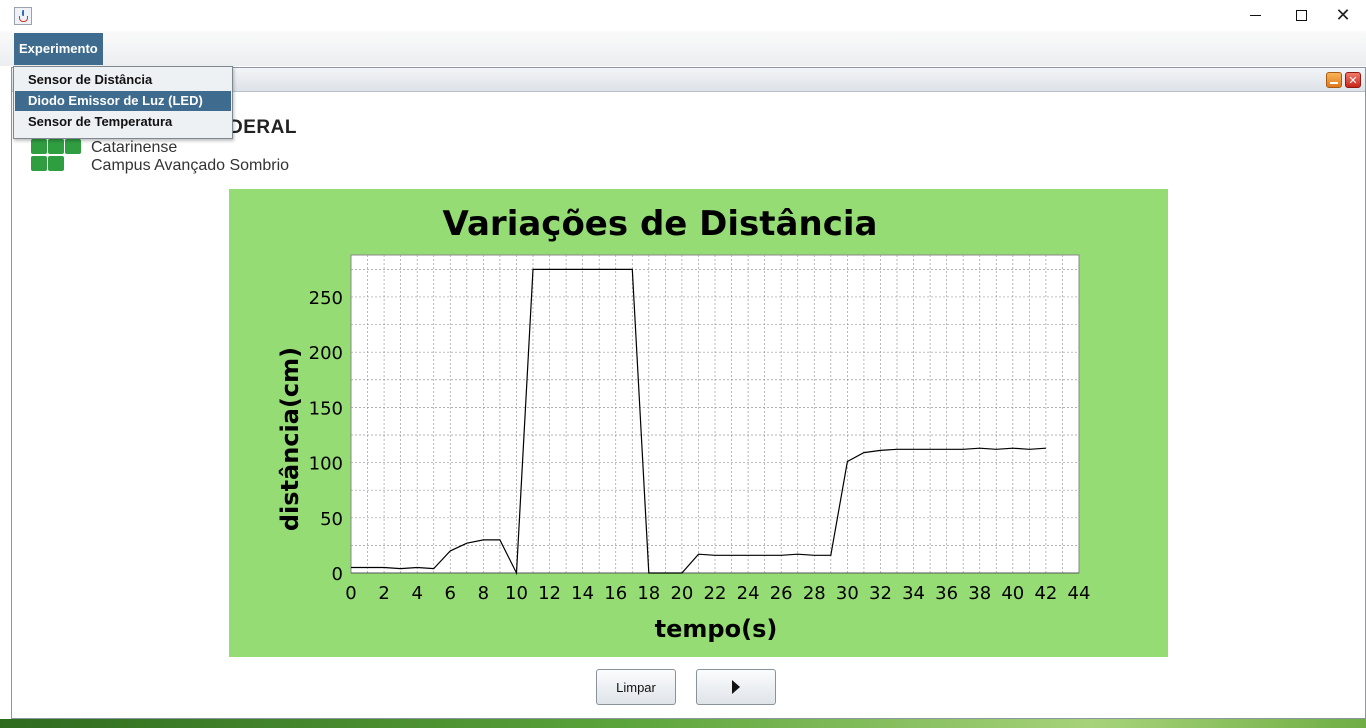 The width and height of the screenshot is (1366, 728). Describe the element at coordinates (416, 593) in the screenshot. I see `x-tick-label: 4` at that location.